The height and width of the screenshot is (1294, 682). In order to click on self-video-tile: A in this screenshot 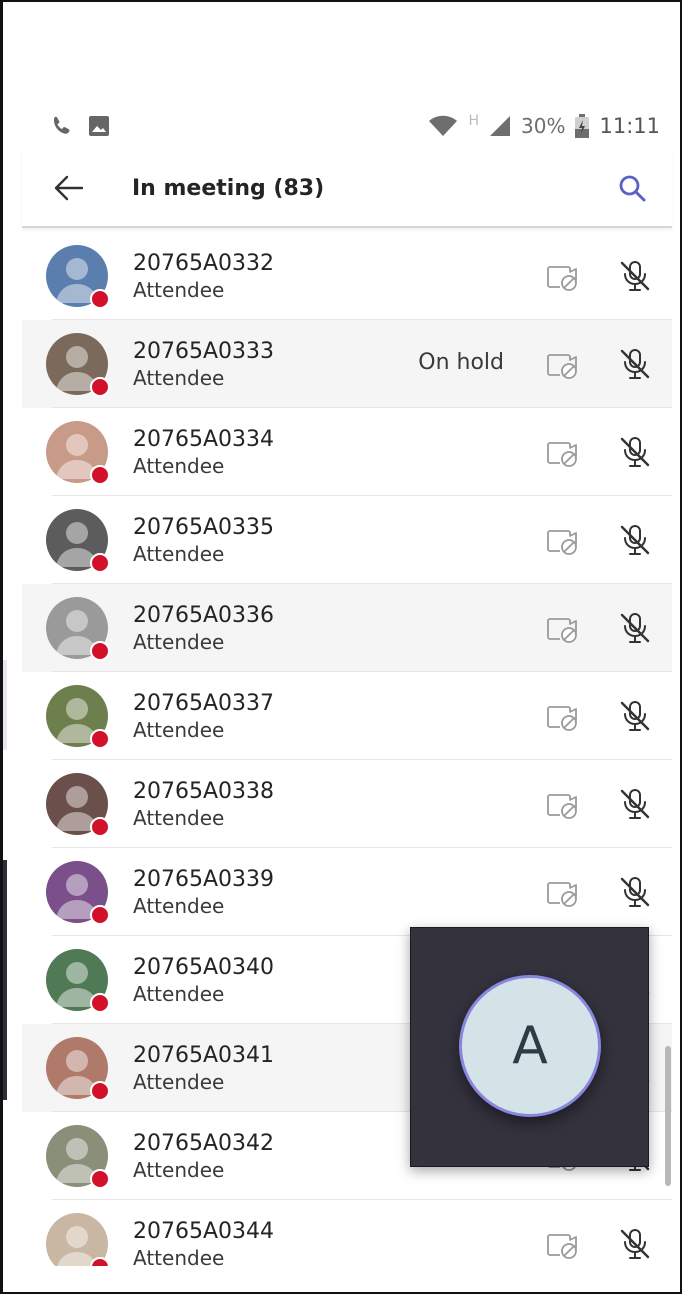, I will do `click(529, 1047)`.